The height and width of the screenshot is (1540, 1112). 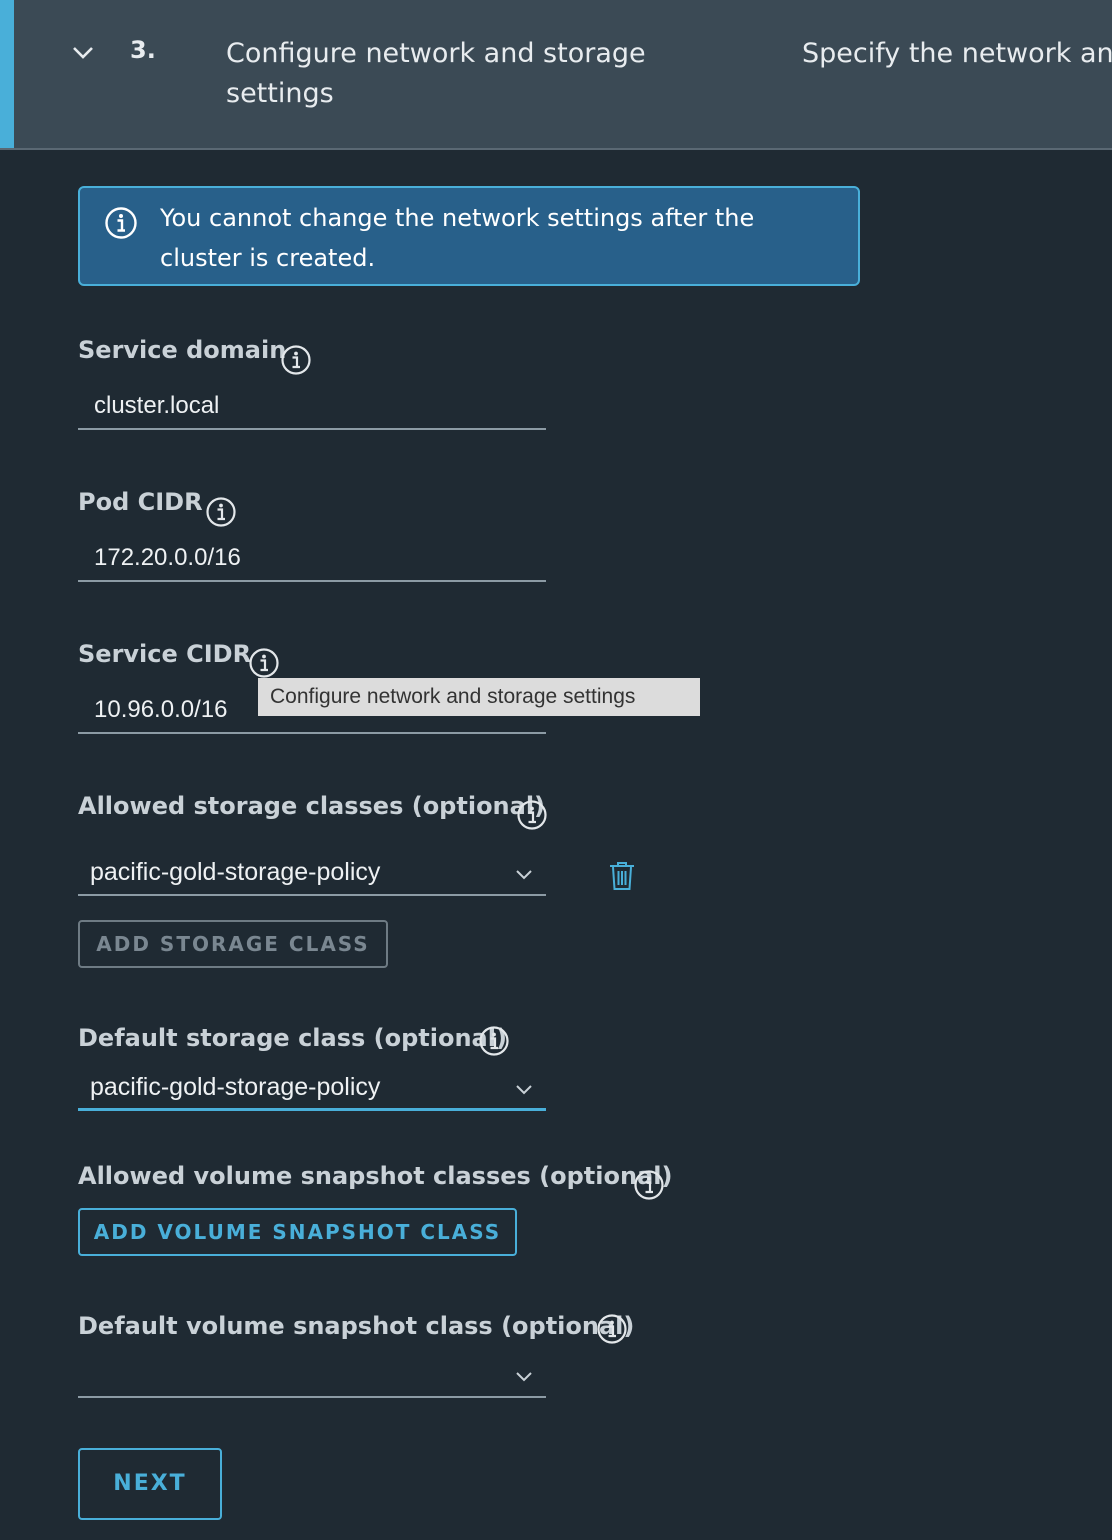 I want to click on default-volume-snapshot-class-label: Default volume snapshot class (optional), so click(x=356, y=1326).